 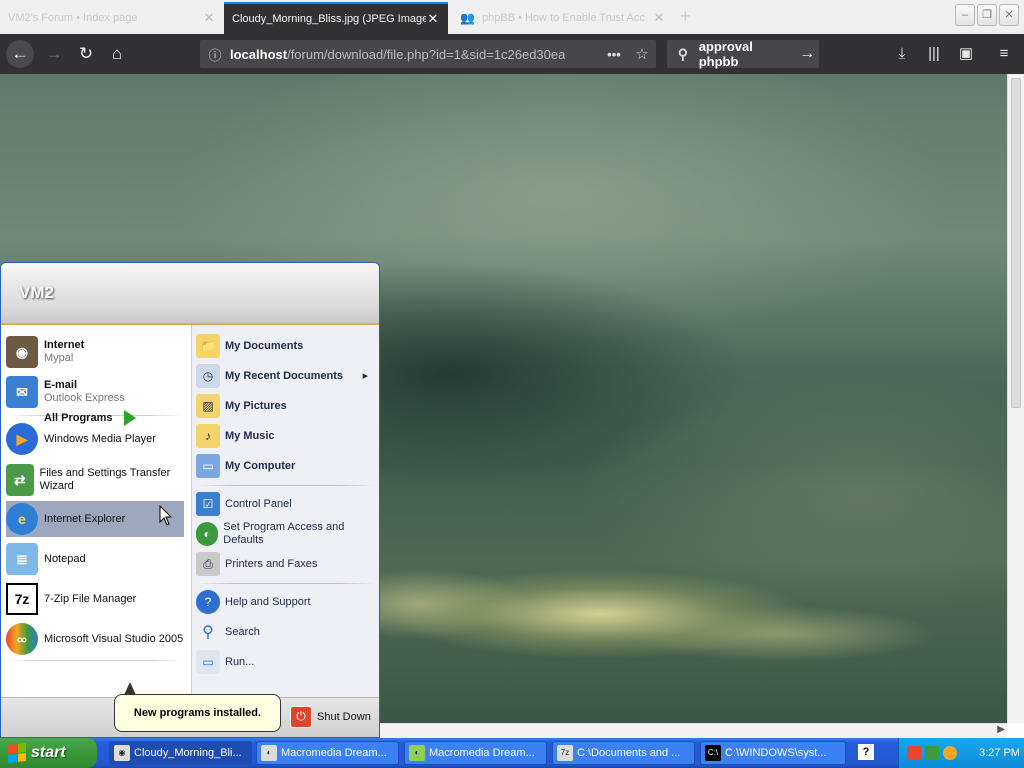 I want to click on item-label: Notepad, so click(x=65, y=558).